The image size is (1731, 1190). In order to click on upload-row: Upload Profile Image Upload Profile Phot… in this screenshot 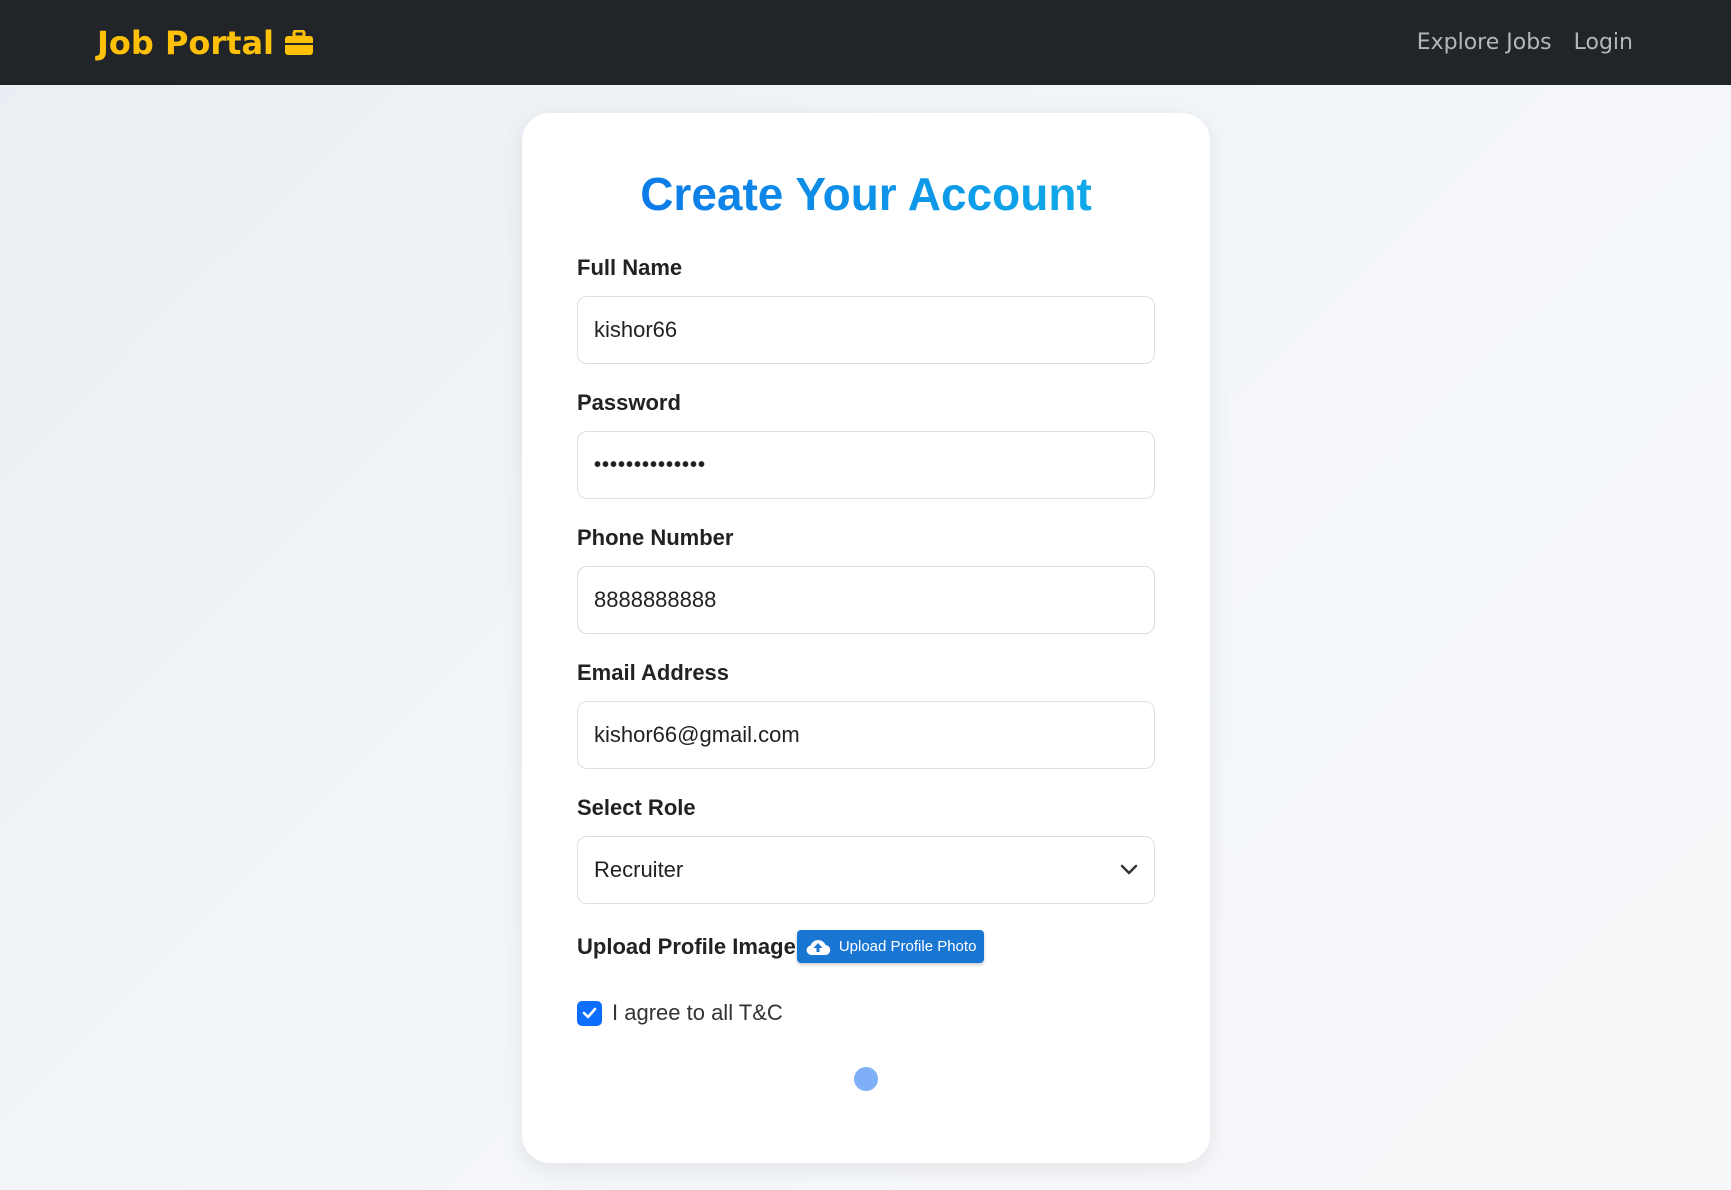, I will do `click(866, 946)`.